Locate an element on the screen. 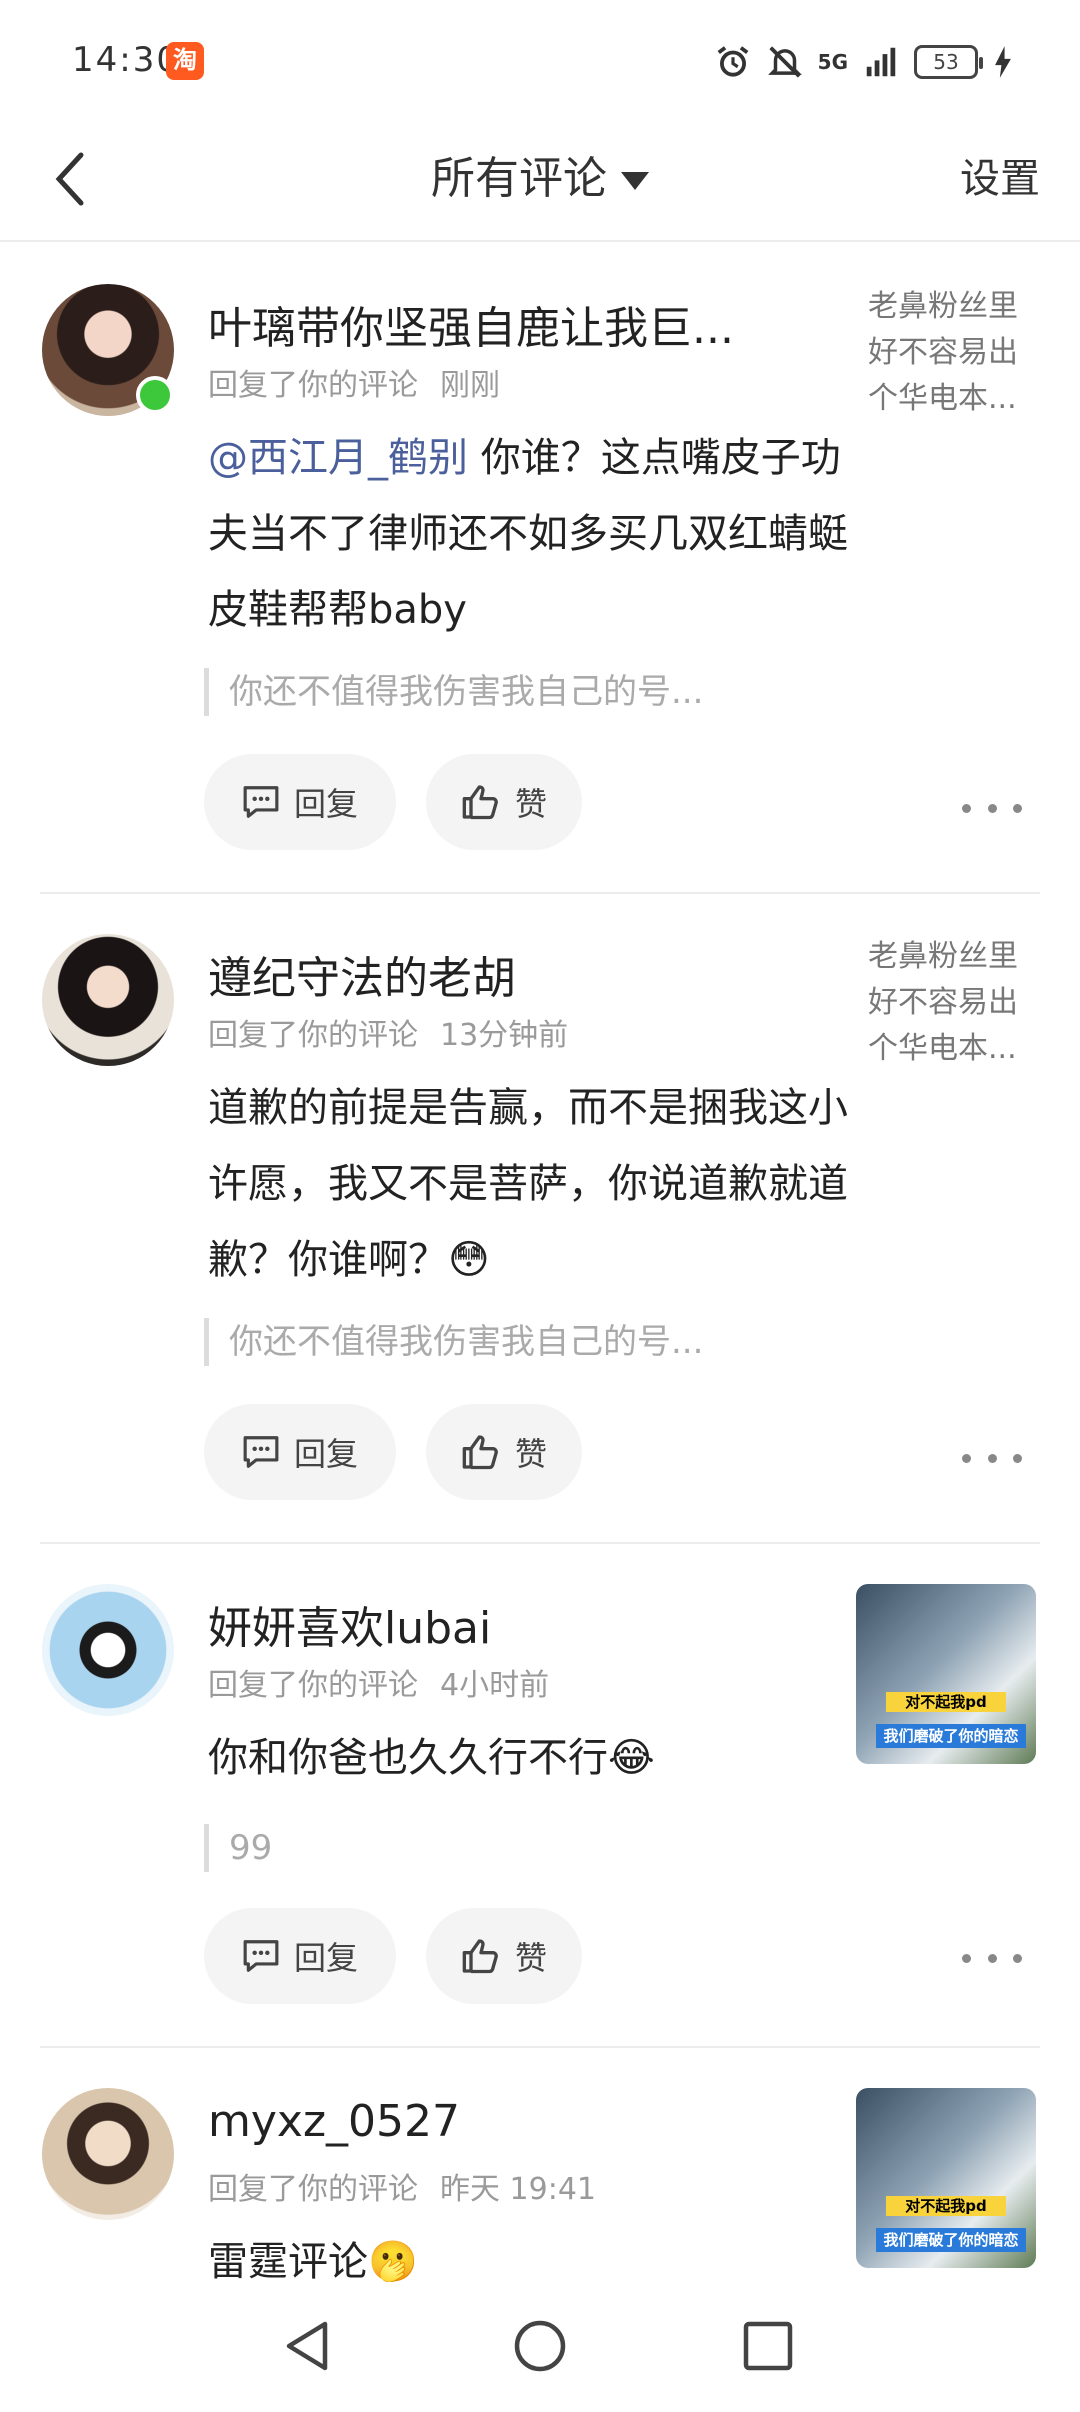  alarm-icon is located at coordinates (733, 61).